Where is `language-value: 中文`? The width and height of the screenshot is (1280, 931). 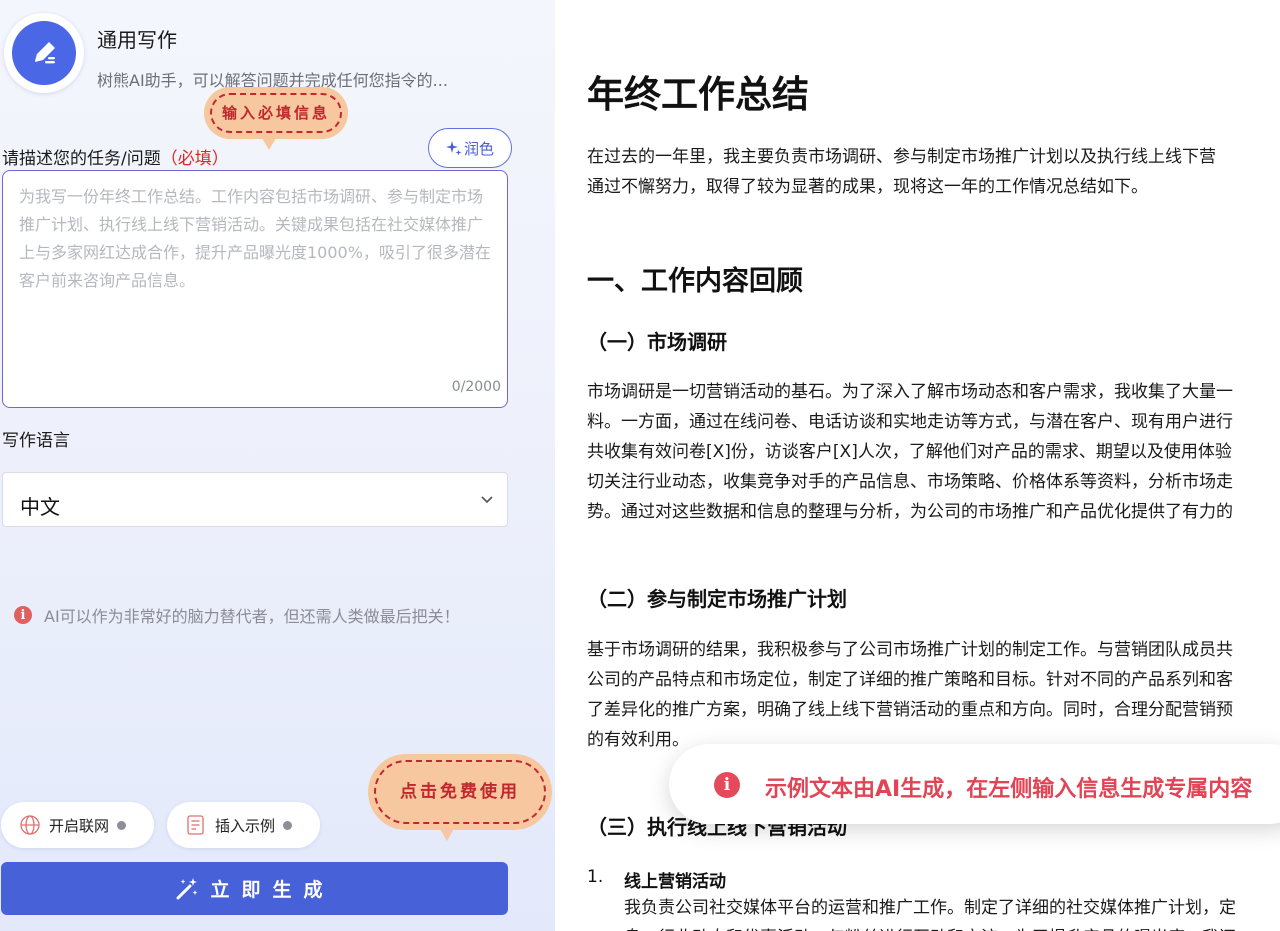 language-value: 中文 is located at coordinates (40, 507).